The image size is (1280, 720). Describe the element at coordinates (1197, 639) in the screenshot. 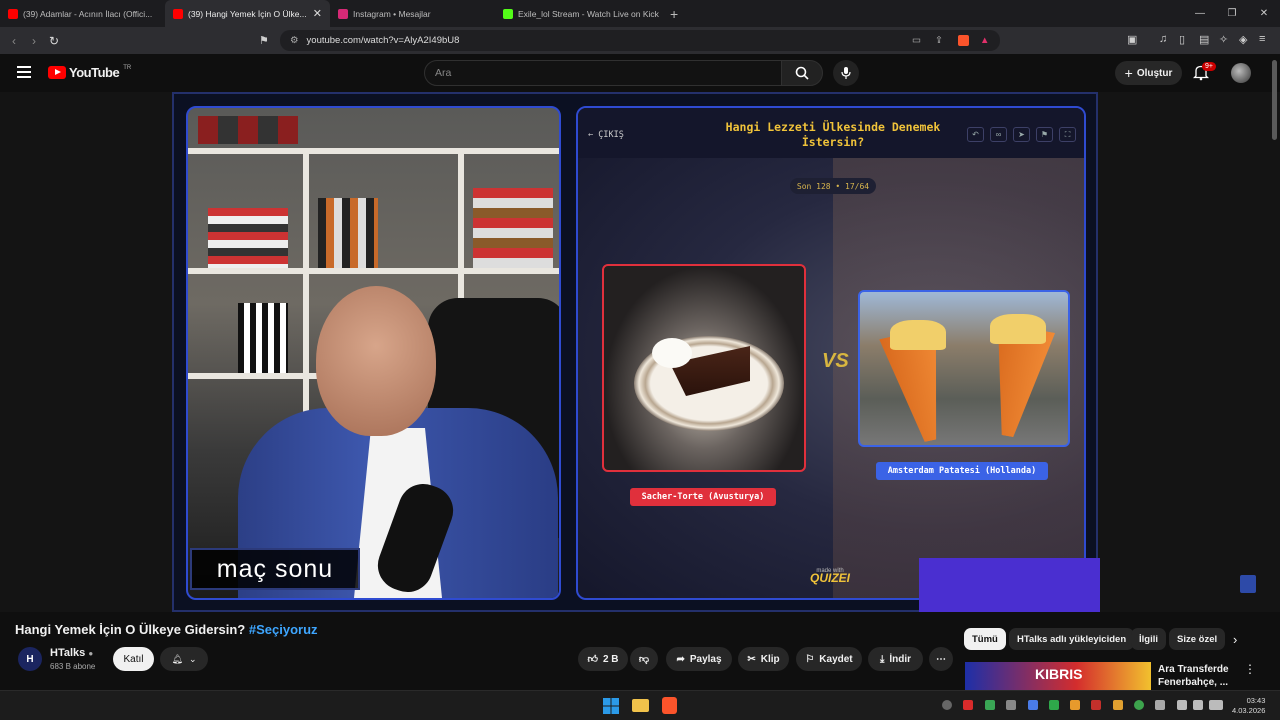

I see `chip-for-you: Size özel` at that location.